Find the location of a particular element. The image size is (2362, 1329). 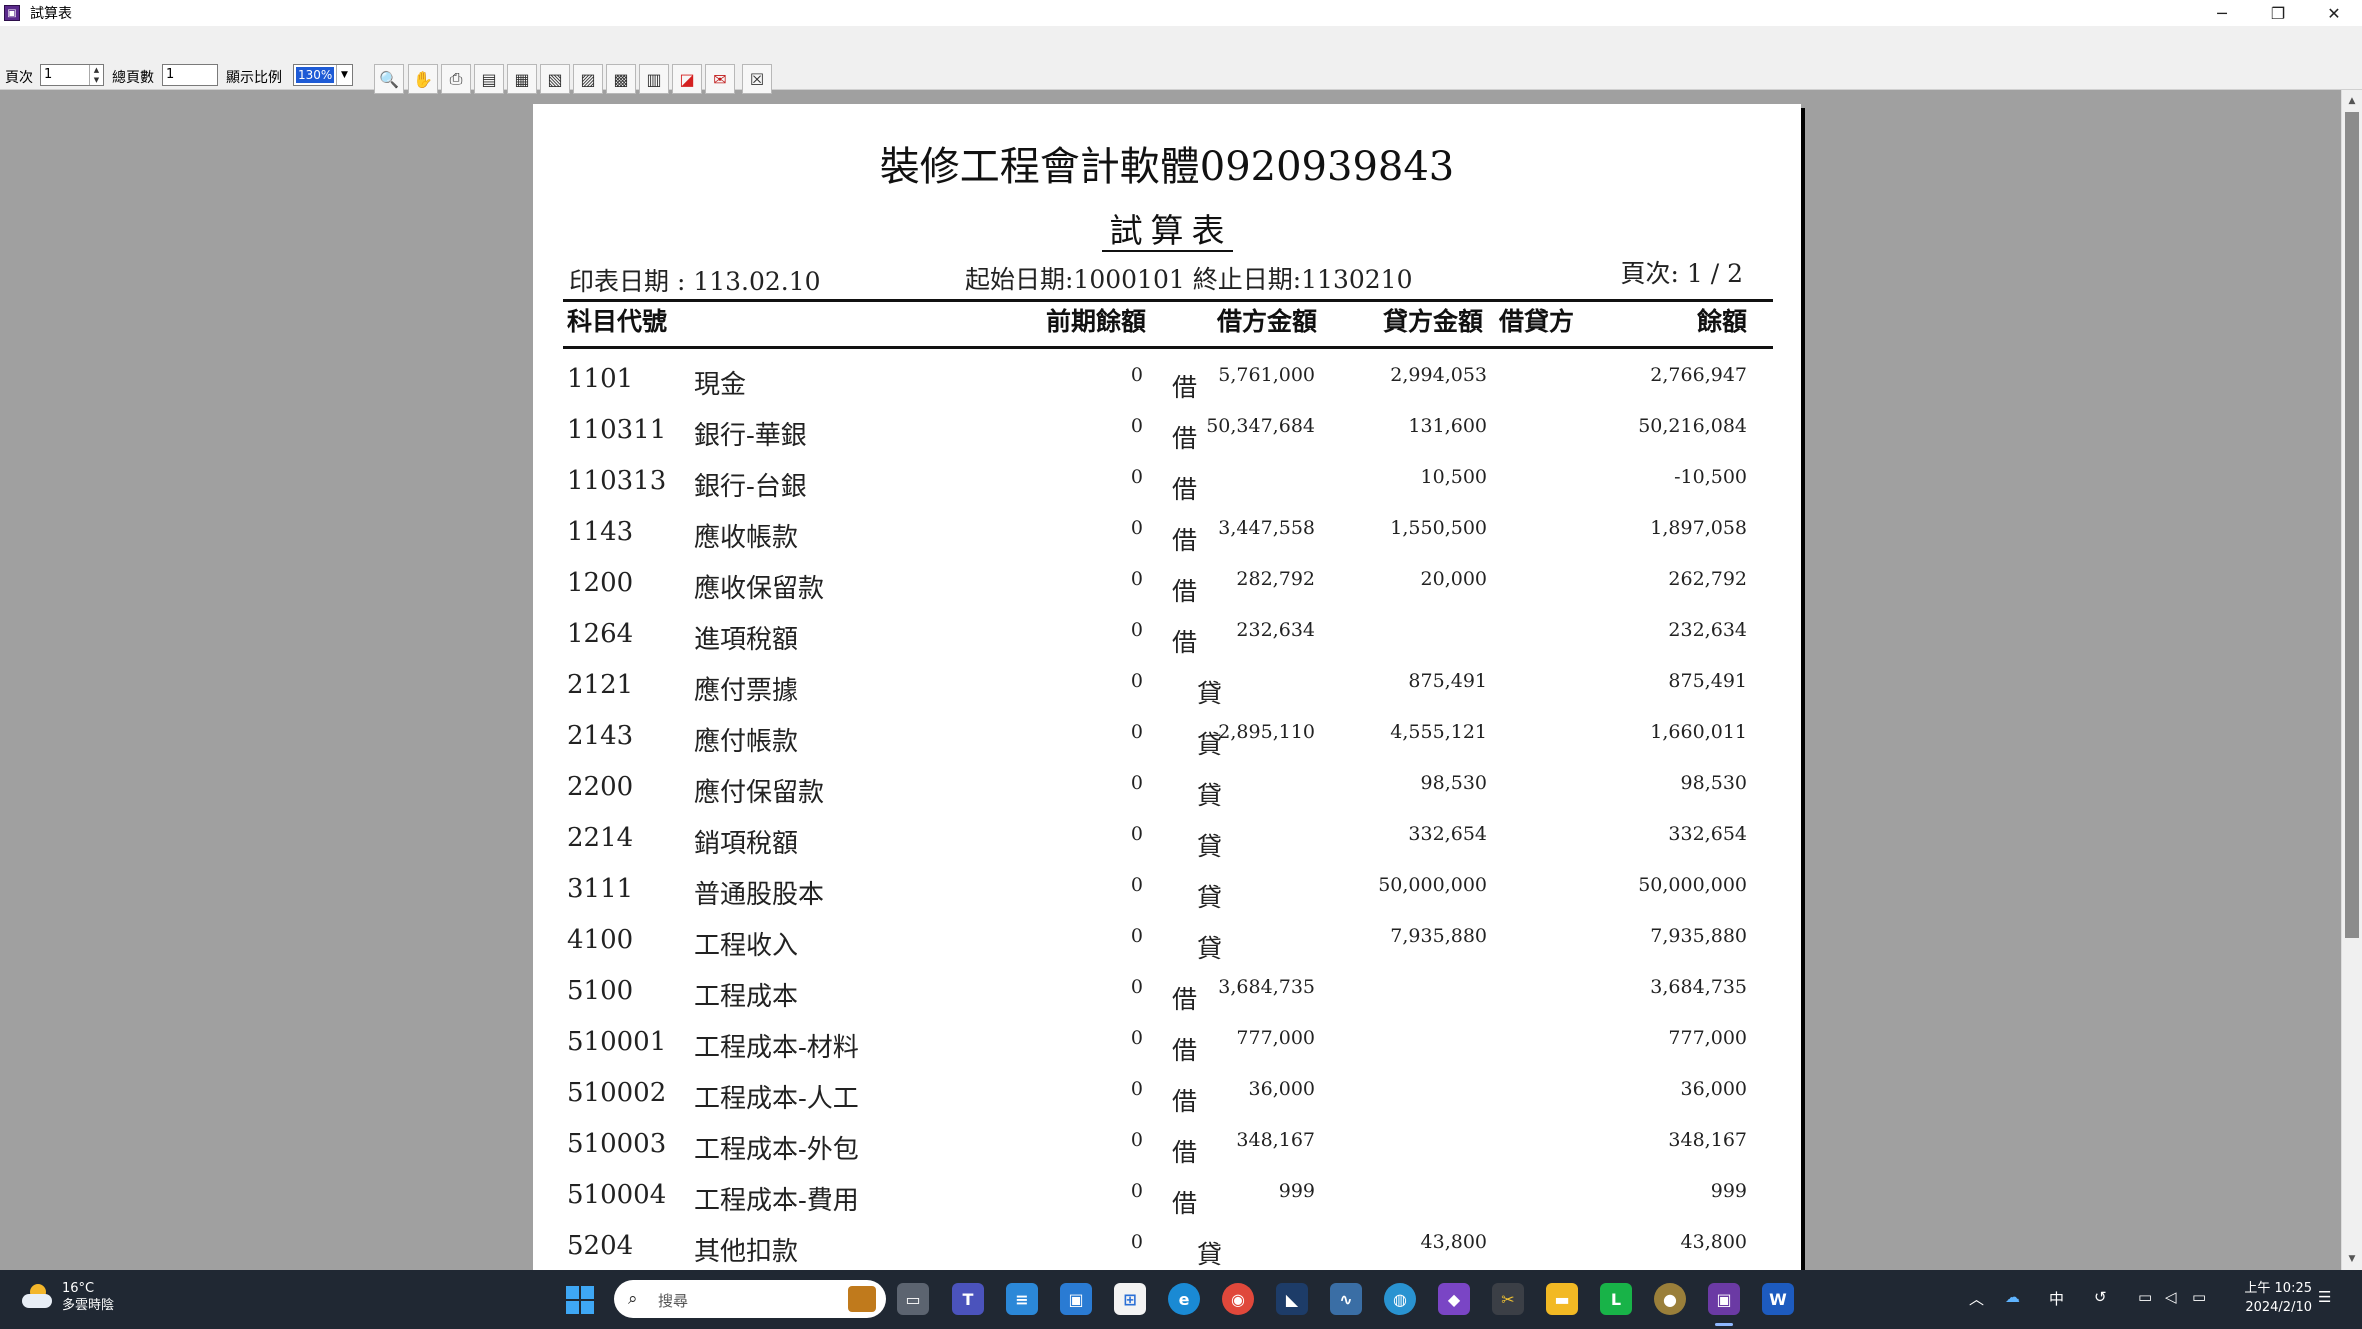

account-name: 工程成本-費用 is located at coordinates (776, 1201).